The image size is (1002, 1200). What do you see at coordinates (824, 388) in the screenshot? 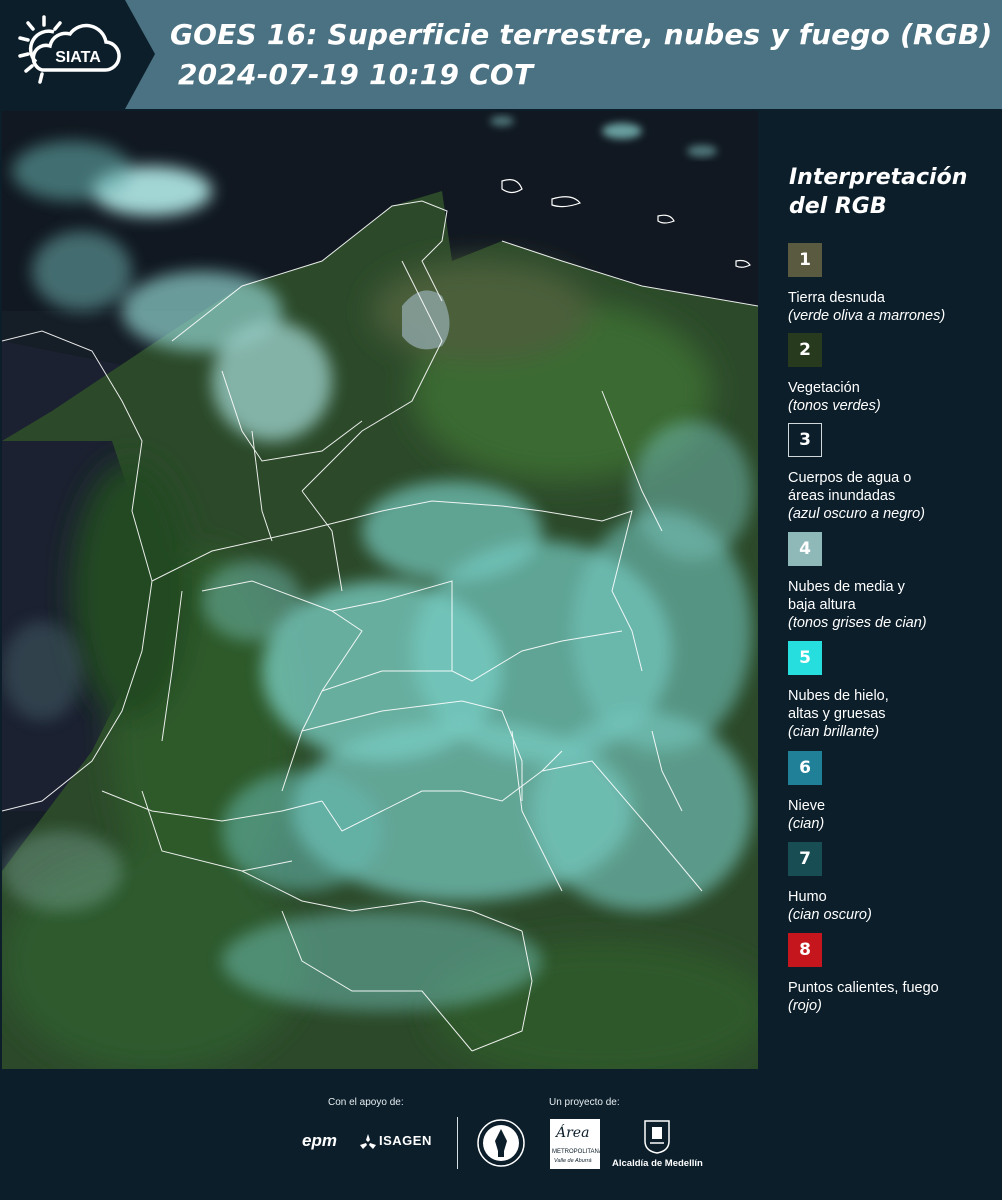
I see `legend-name-line: Vegetación` at bounding box center [824, 388].